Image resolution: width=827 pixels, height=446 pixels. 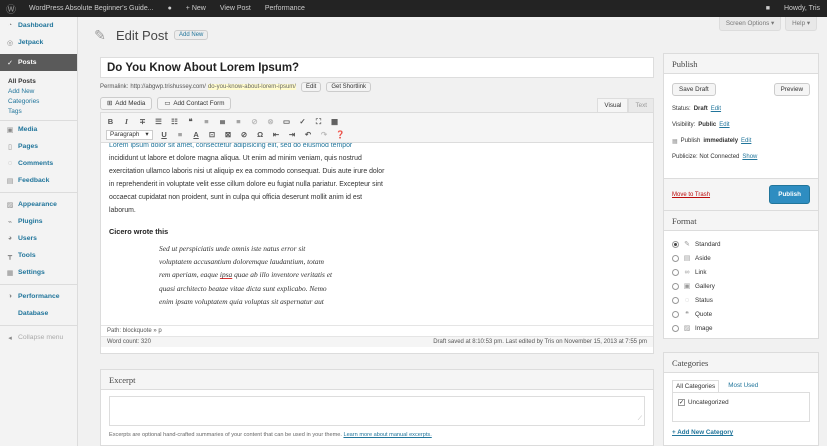 What do you see at coordinates (11, 8) in the screenshot?
I see `wordpress-logo-icon: Ⓦ` at bounding box center [11, 8].